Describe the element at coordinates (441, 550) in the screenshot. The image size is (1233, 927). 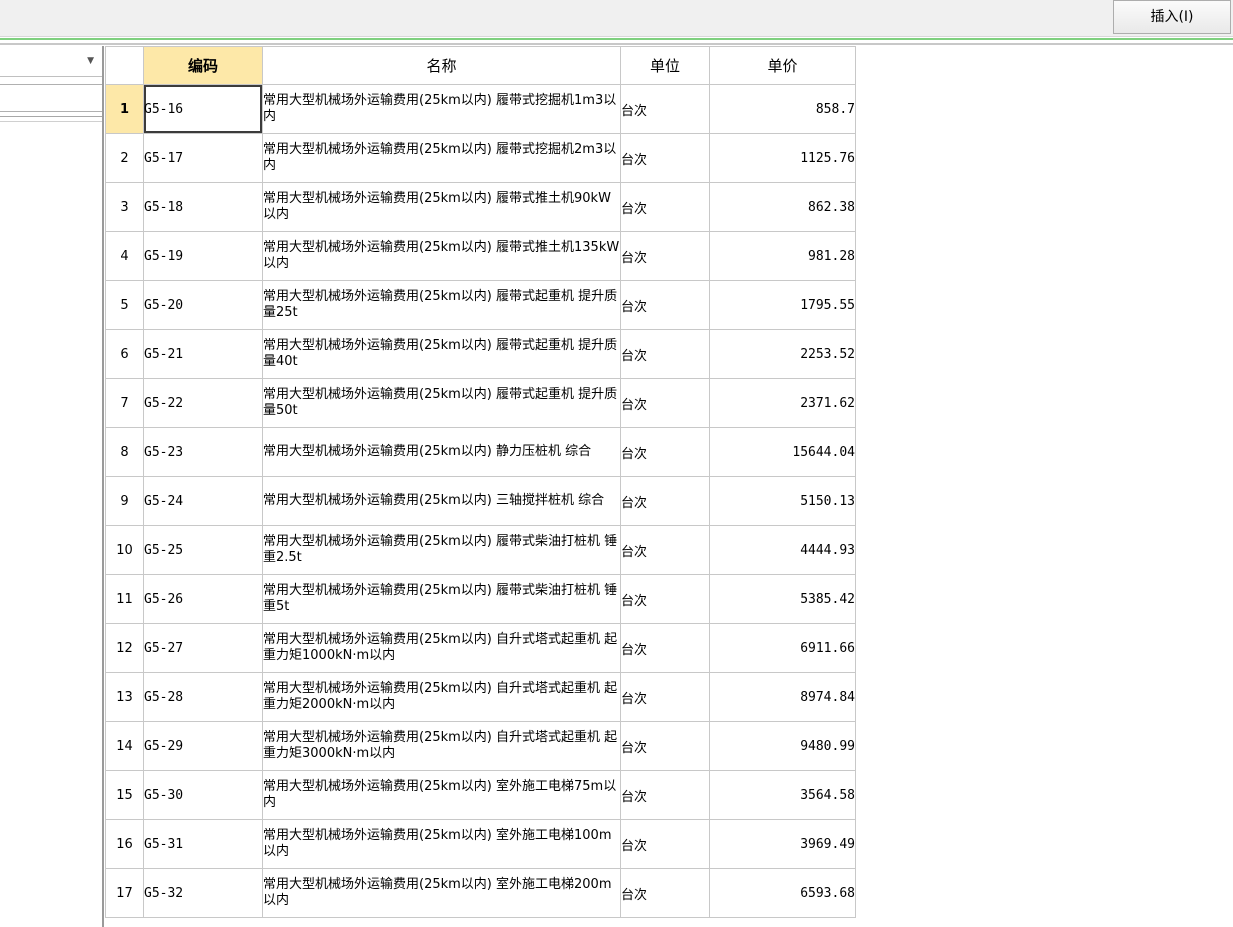
I see `name-cell: 常用大型机械场外运输费用(25km以内) 履带式柴油打桩机 锤重2.5t` at that location.